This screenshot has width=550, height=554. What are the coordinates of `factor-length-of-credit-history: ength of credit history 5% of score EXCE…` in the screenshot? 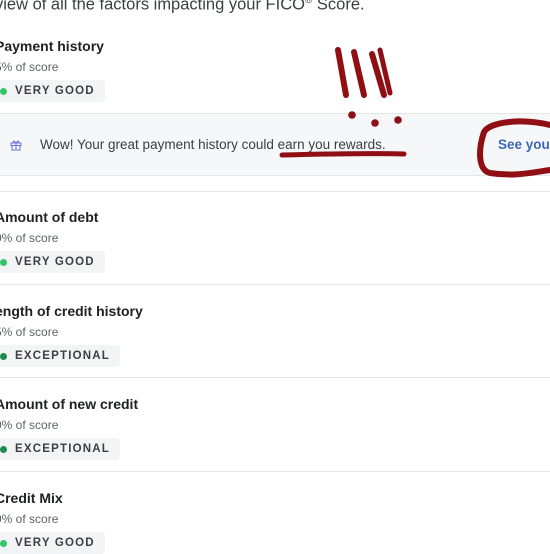 It's located at (71, 335).